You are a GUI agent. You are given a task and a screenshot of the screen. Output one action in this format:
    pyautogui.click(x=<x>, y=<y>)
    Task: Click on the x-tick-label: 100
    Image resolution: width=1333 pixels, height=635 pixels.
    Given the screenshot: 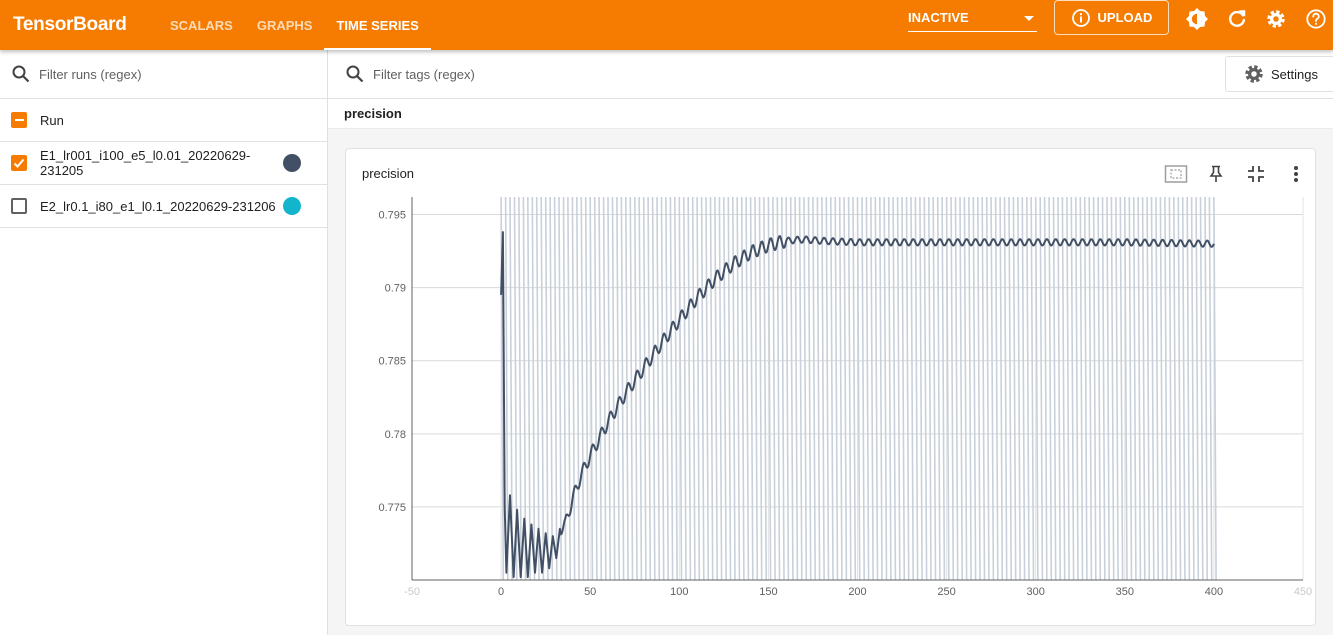 What is the action you would take?
    pyautogui.click(x=679, y=592)
    